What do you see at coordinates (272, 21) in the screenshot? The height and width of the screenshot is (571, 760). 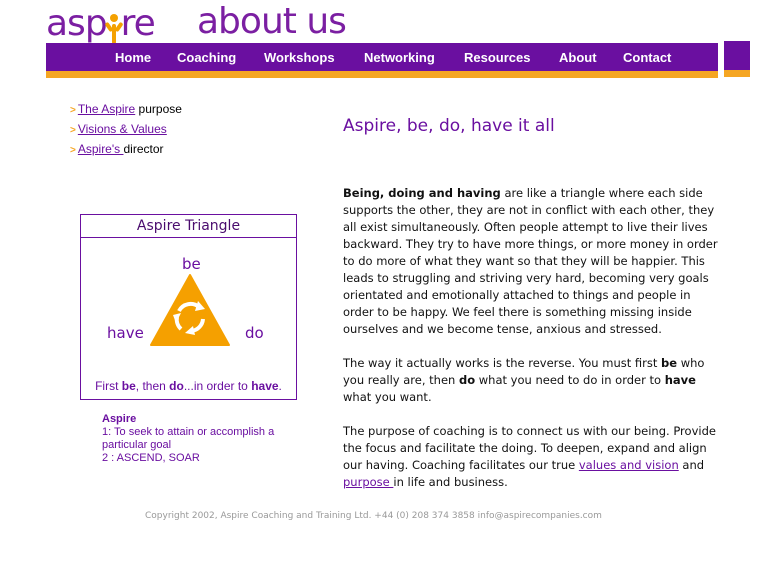 I see `page-title: about us` at bounding box center [272, 21].